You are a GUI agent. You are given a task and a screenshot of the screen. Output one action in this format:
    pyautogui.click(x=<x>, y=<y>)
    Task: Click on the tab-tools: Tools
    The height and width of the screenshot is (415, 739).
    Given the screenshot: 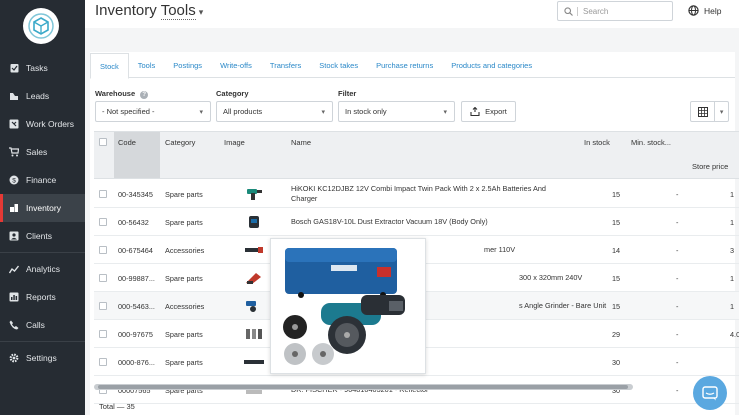 What is the action you would take?
    pyautogui.click(x=147, y=65)
    